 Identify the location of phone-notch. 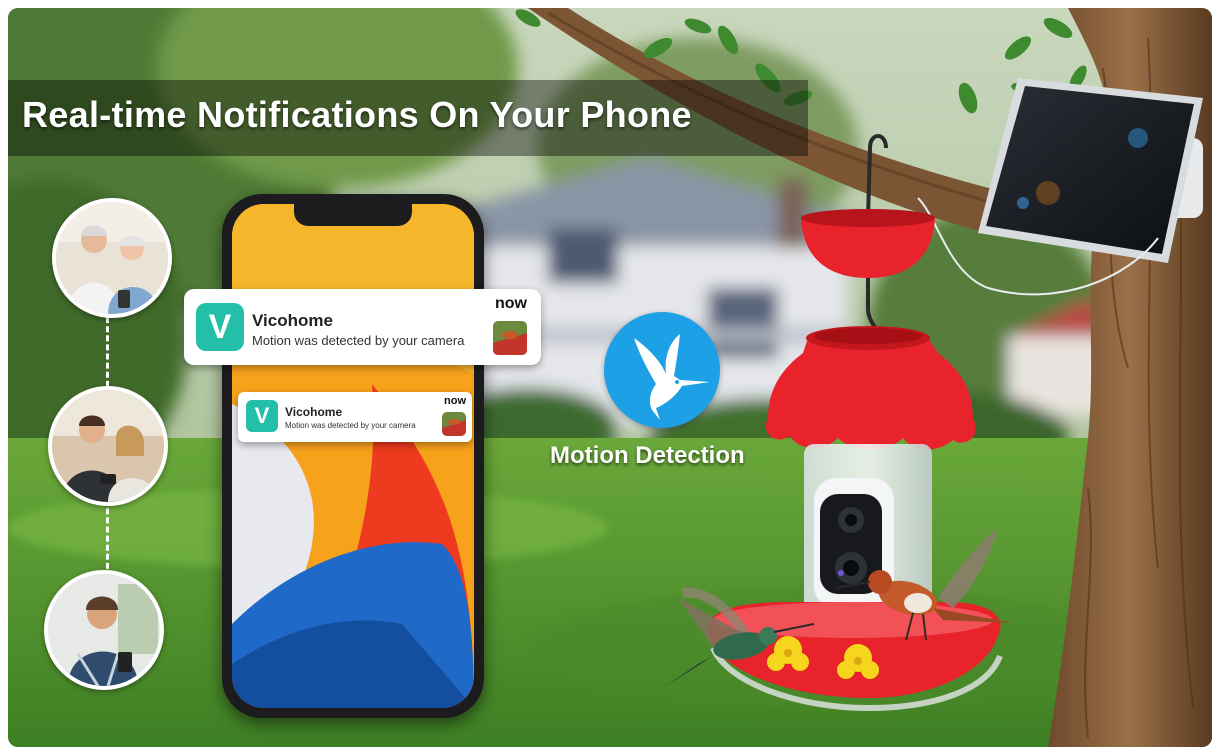
(353, 215).